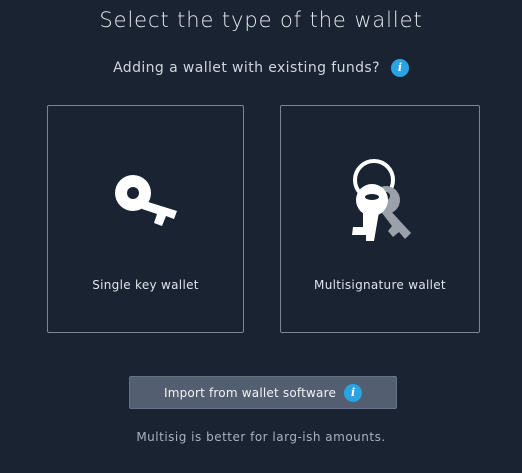 This screenshot has height=473, width=522. I want to click on page-title: Select the type of the wallet, so click(261, 20).